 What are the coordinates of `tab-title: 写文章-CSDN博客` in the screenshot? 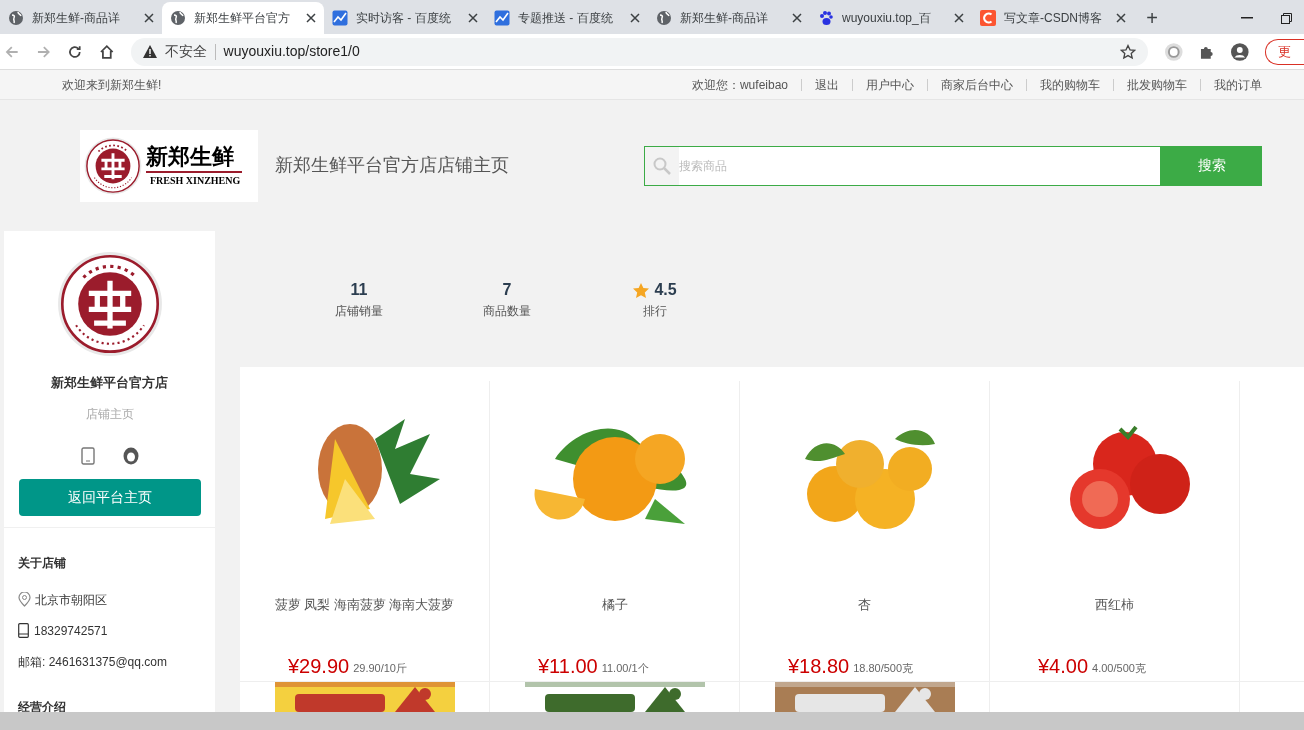 It's located at (1053, 18).